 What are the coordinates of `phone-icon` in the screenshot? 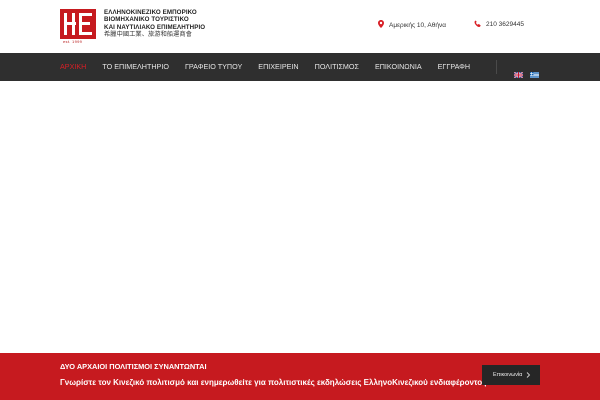 It's located at (477, 24).